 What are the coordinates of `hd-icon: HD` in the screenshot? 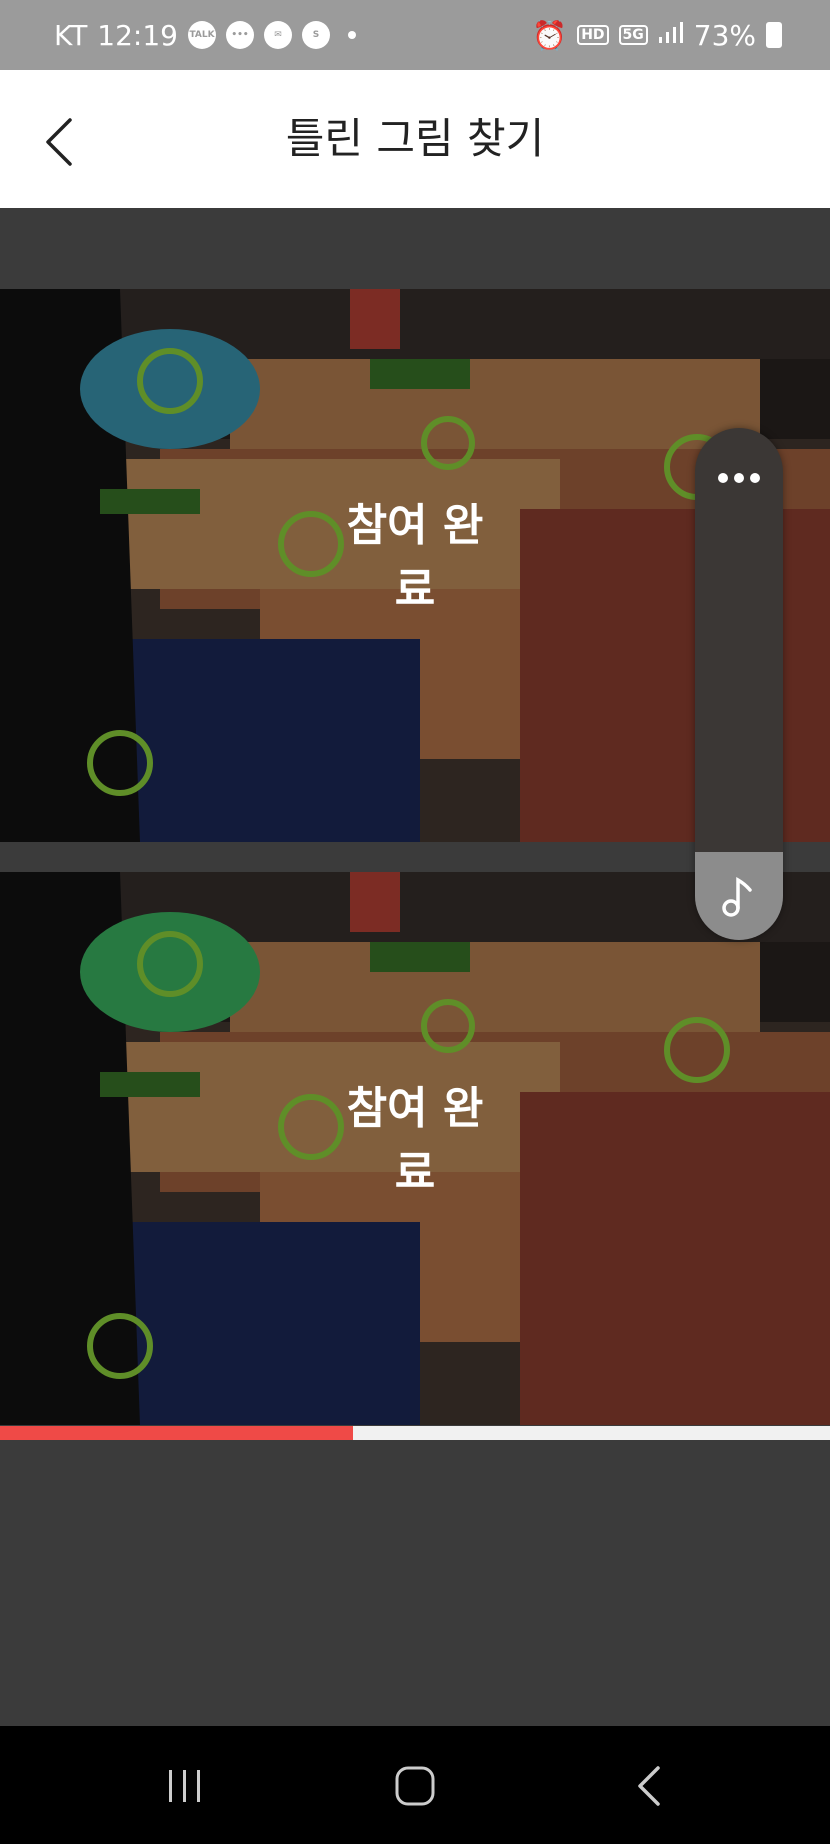 It's located at (593, 35).